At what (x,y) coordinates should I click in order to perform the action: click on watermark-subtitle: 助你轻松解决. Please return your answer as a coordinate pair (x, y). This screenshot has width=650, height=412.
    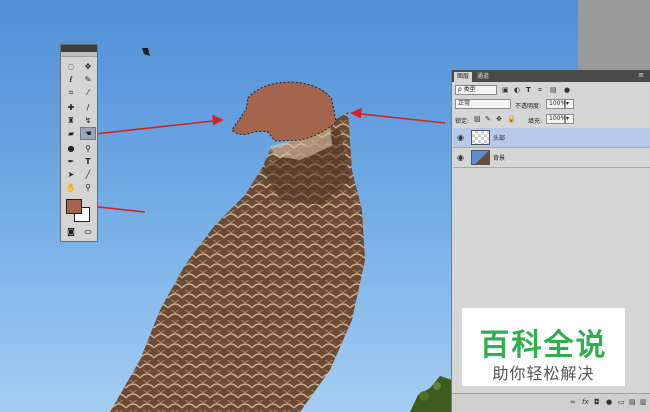
    Looking at the image, I should click on (543, 373).